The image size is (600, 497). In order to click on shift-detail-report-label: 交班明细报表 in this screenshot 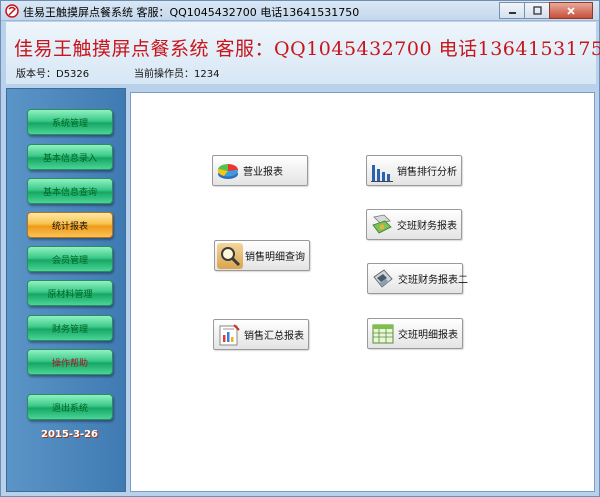, I will do `click(428, 335)`.